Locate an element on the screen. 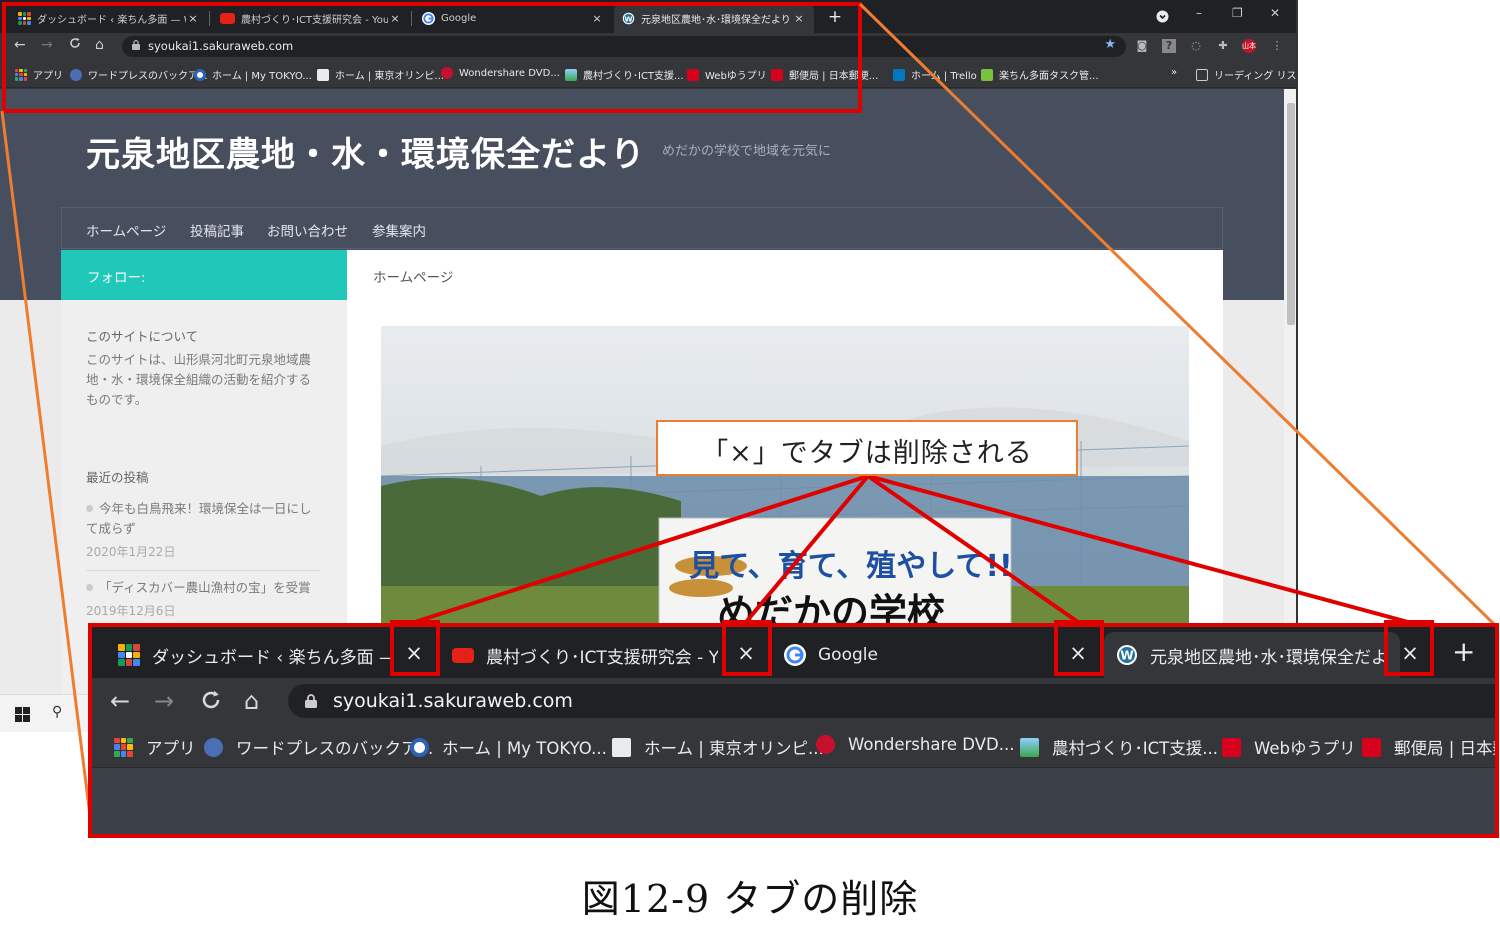 This screenshot has height=947, width=1500. figure-caption: 図12-9 タブの削除 is located at coordinates (750, 899).